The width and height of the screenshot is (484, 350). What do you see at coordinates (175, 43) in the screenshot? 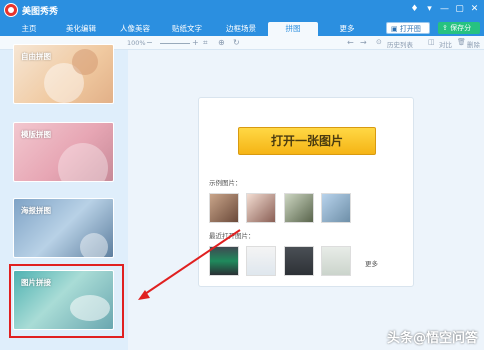
I see `zoom-slider` at bounding box center [175, 43].